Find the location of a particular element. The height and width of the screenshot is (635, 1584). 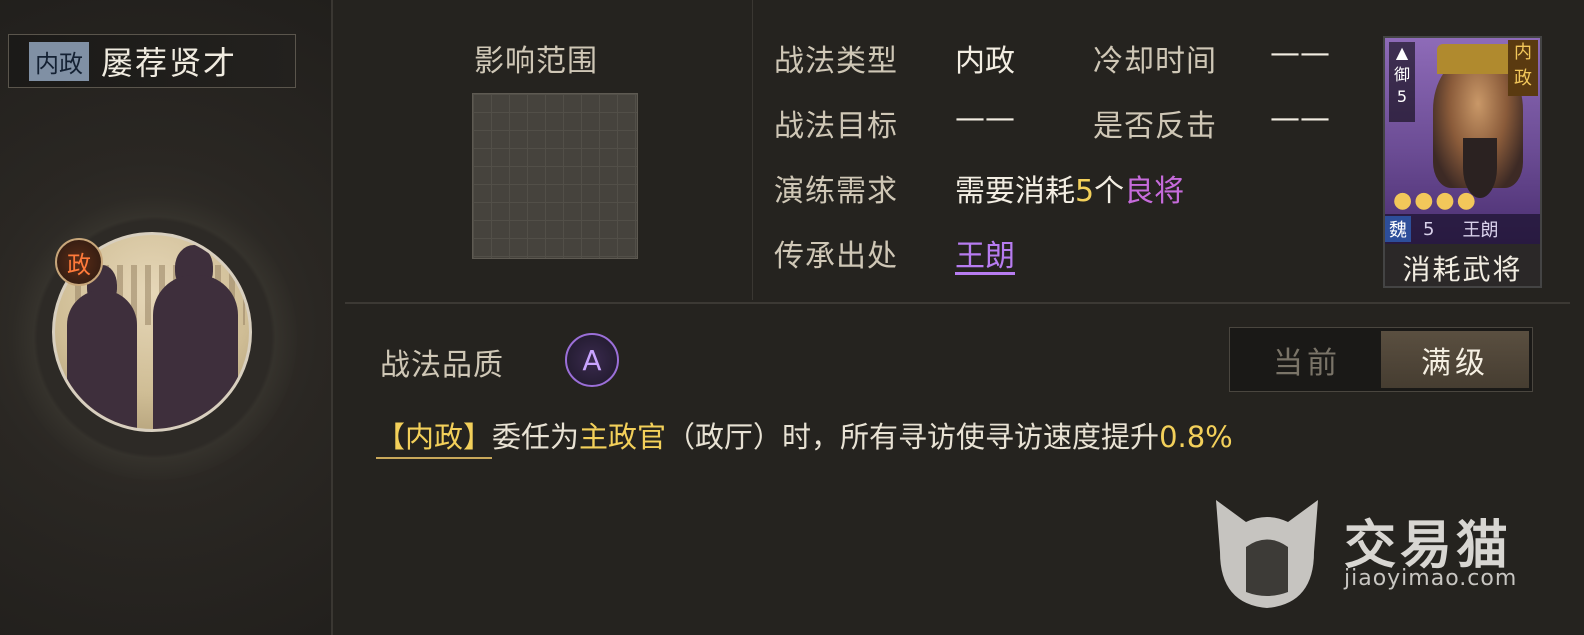

general-info-bar: 魏 5 王朗 is located at coordinates (1462, 229).